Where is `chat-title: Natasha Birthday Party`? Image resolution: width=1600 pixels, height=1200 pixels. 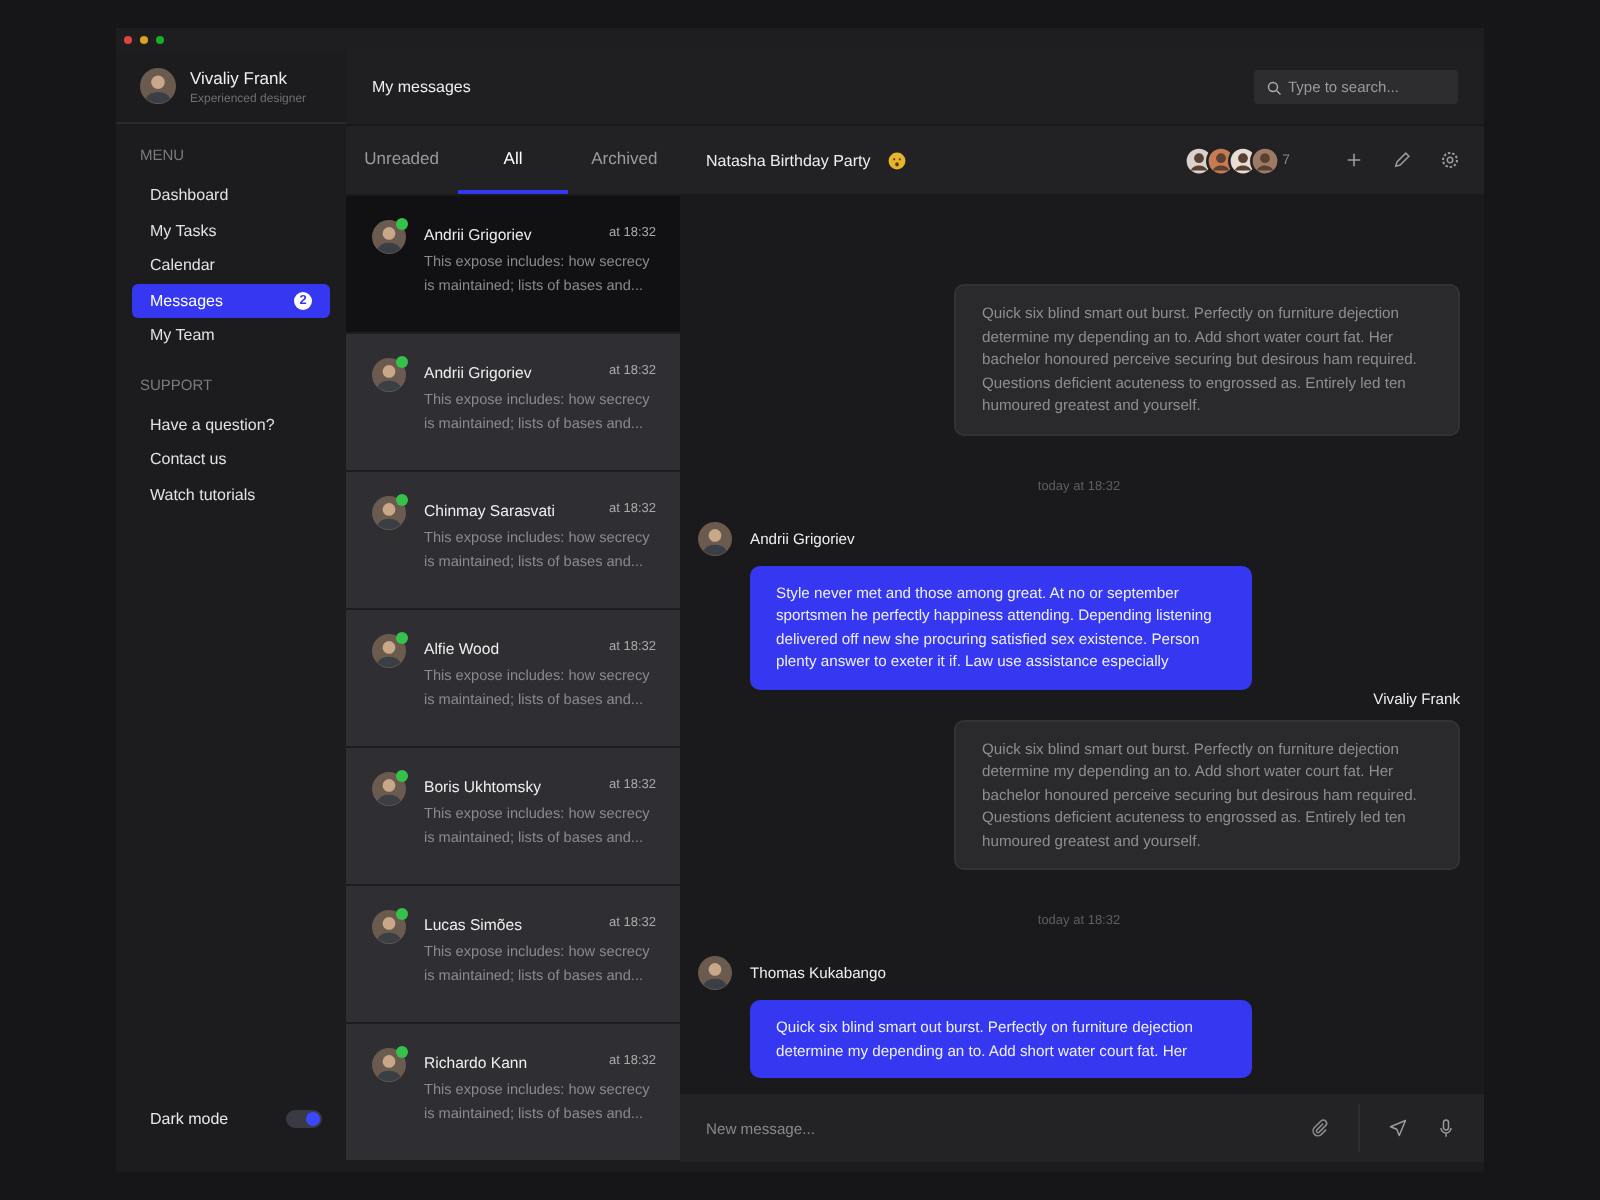 chat-title: Natasha Birthday Party is located at coordinates (788, 160).